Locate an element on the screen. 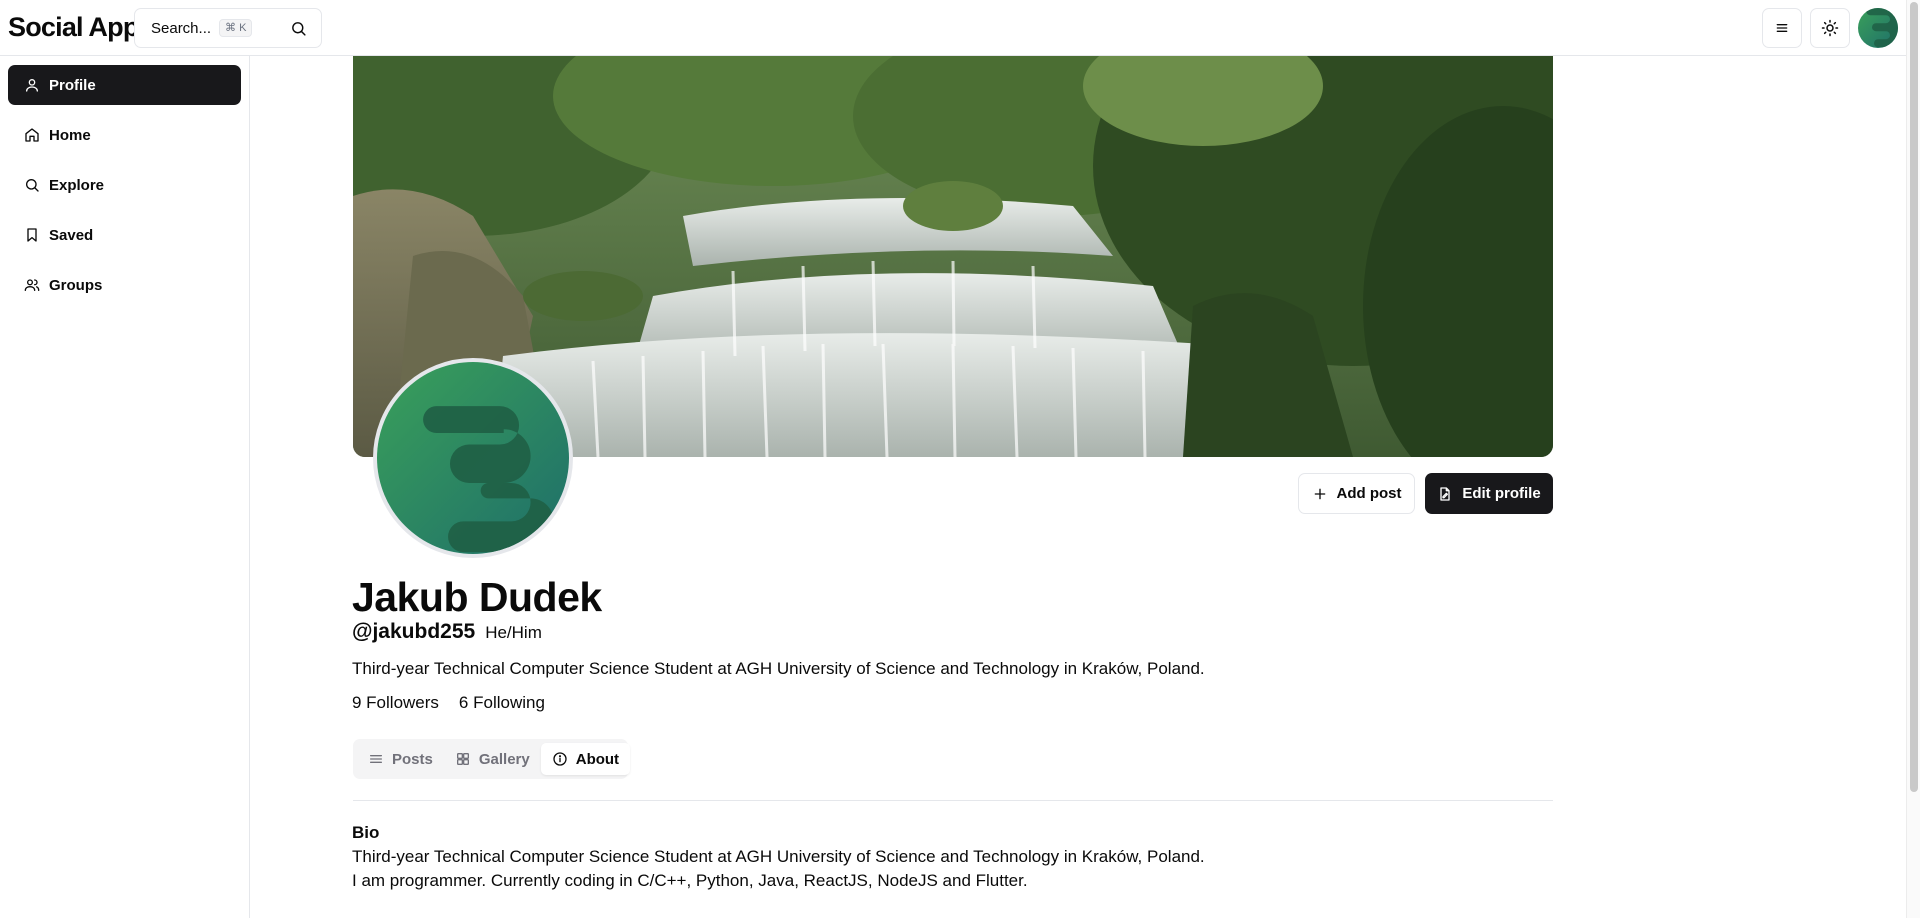 The image size is (1920, 918). edit-profile-button: Edit profile is located at coordinates (1489, 493).